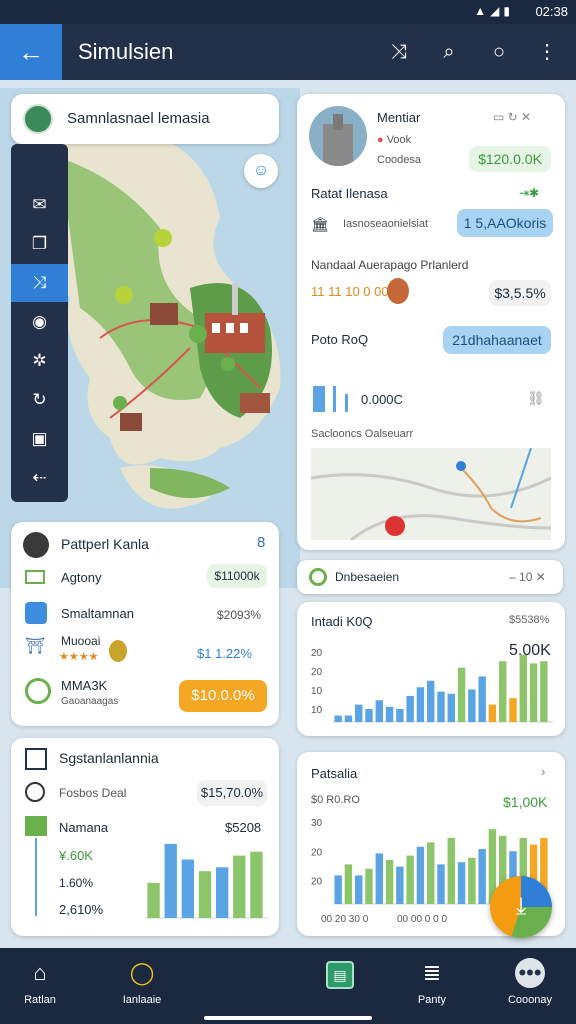 Image resolution: width=576 pixels, height=1024 pixels. Describe the element at coordinates (145, 119) in the screenshot. I see `map-header-card: Samnlasnael lemasia` at that location.